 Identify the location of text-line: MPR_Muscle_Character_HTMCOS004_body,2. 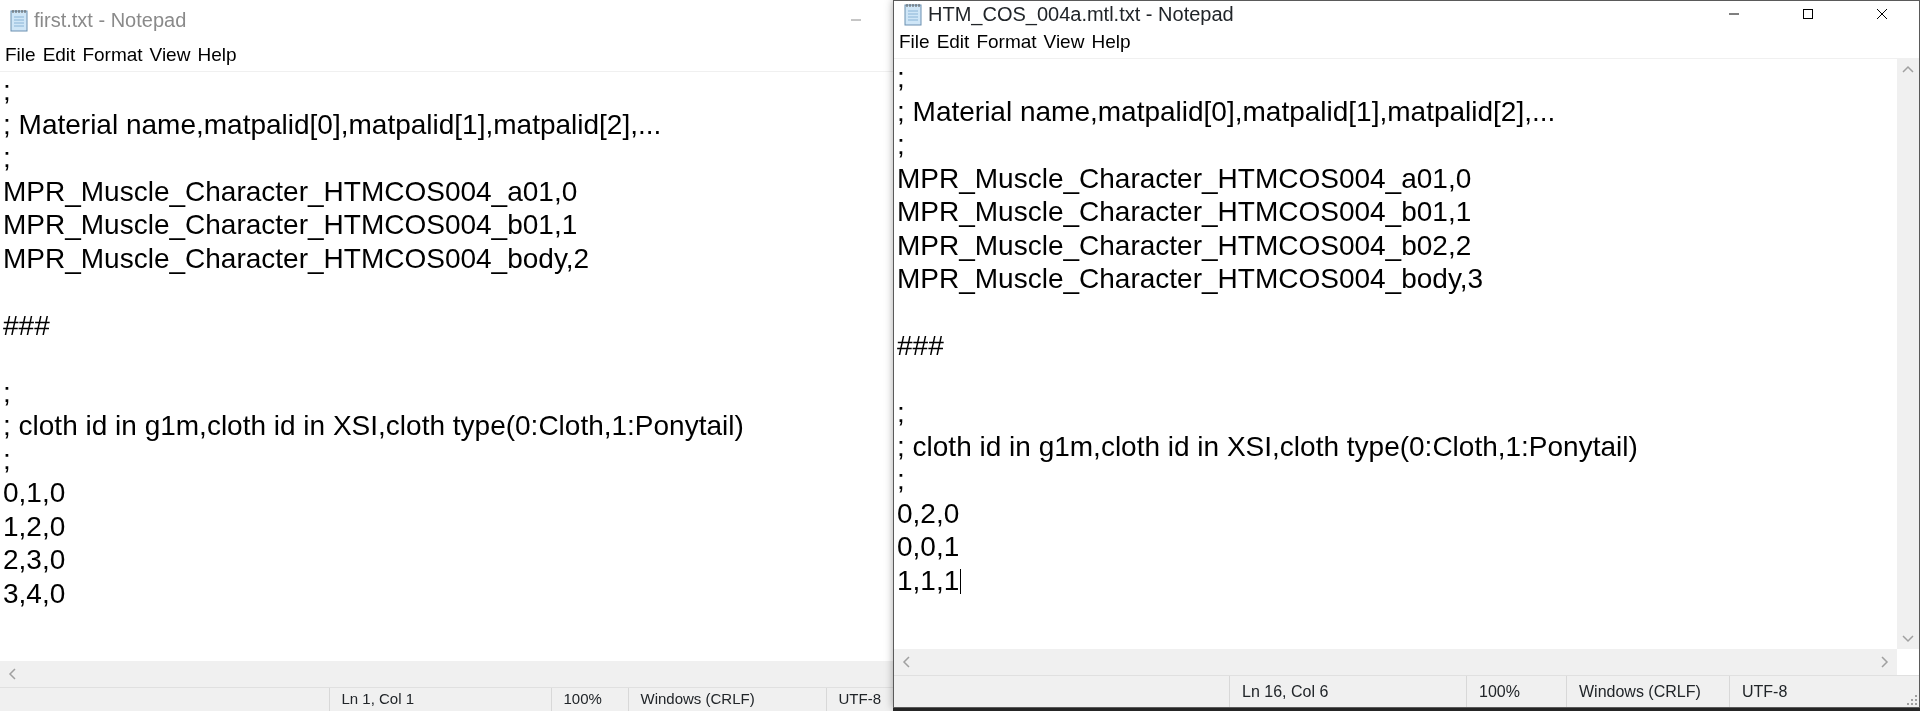
(296, 258).